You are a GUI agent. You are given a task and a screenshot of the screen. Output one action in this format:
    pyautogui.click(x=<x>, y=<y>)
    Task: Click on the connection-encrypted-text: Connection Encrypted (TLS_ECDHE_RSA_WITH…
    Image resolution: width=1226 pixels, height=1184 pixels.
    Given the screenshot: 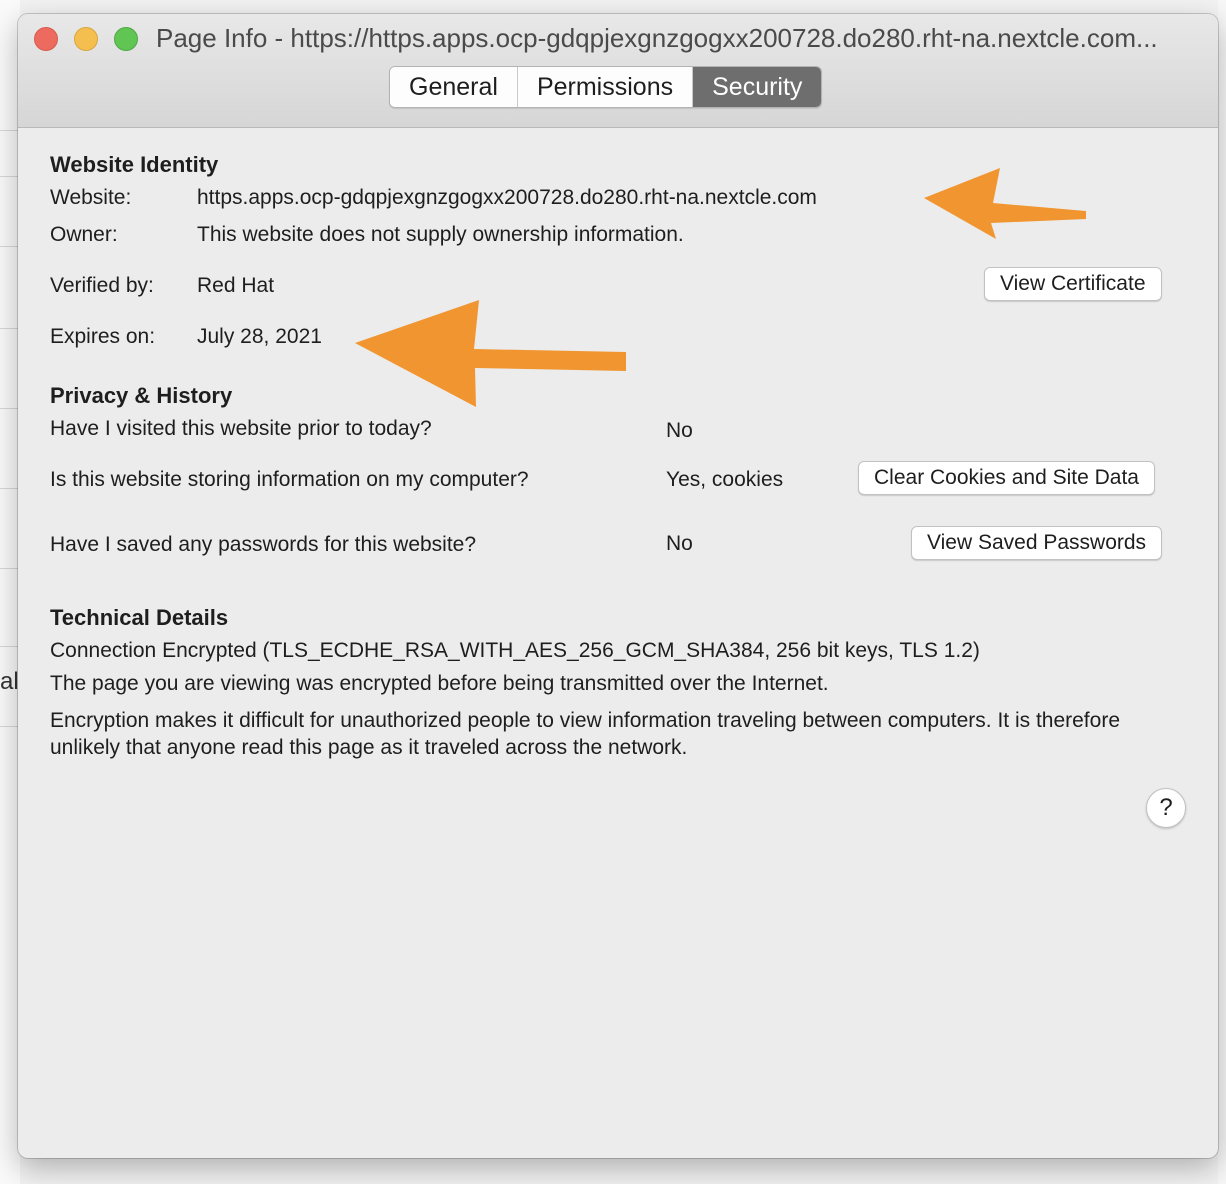 What is the action you would take?
    pyautogui.click(x=515, y=650)
    